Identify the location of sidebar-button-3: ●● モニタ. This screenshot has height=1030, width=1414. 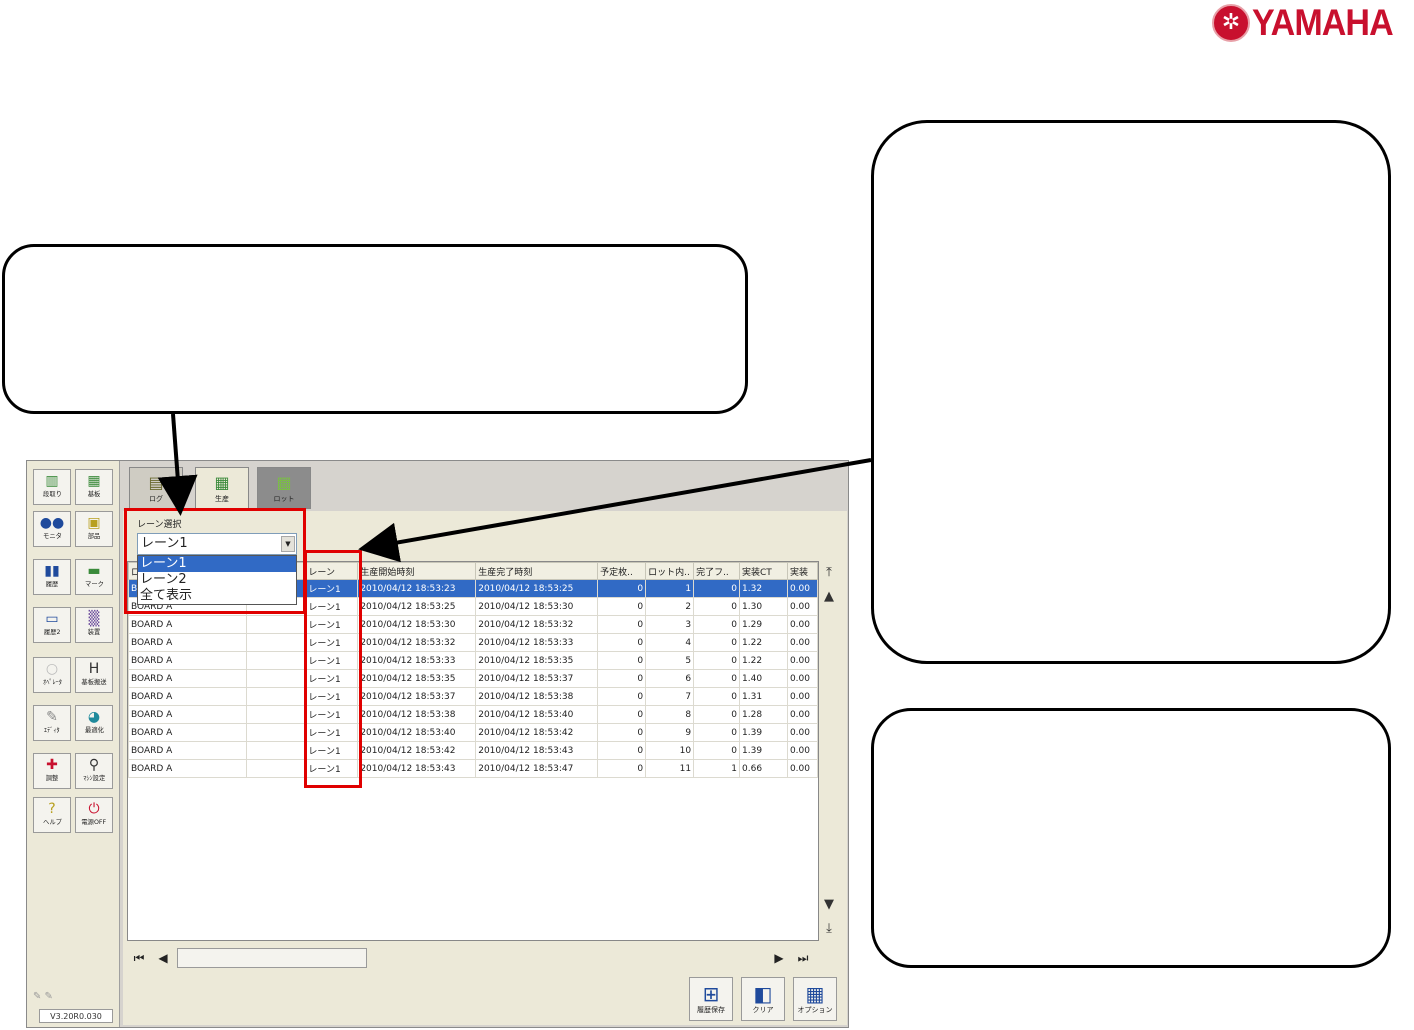
(52, 529).